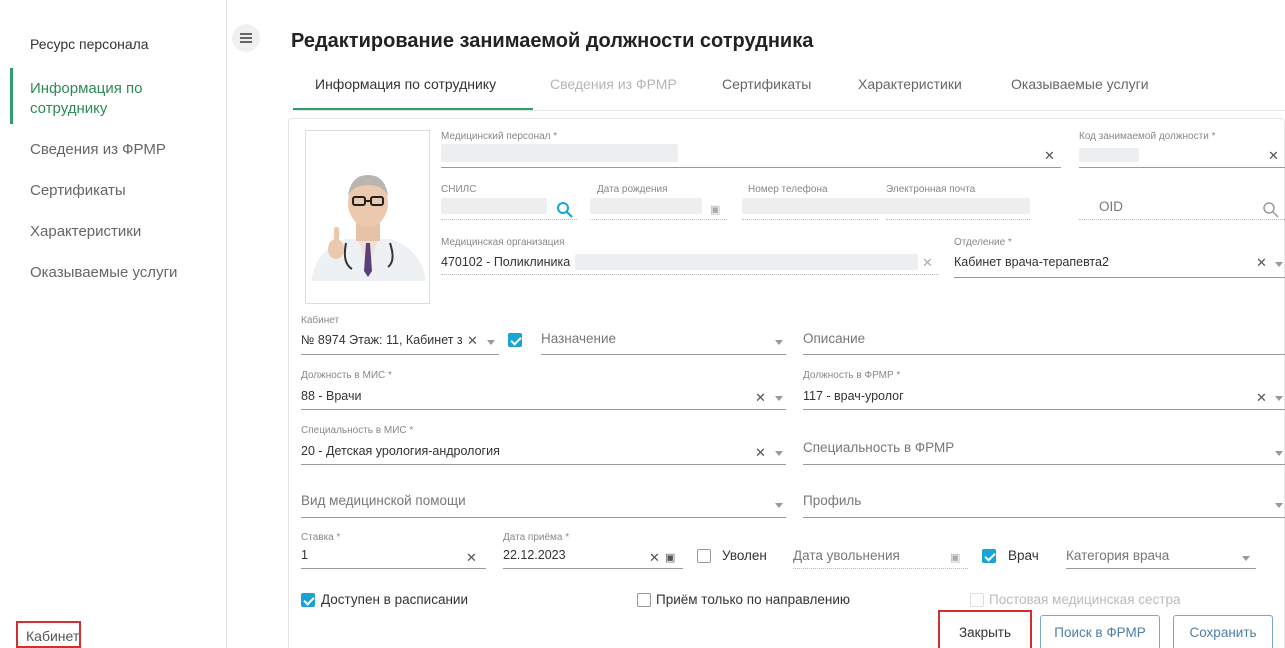  What do you see at coordinates (810, 219) in the screenshot?
I see `phone-input` at bounding box center [810, 219].